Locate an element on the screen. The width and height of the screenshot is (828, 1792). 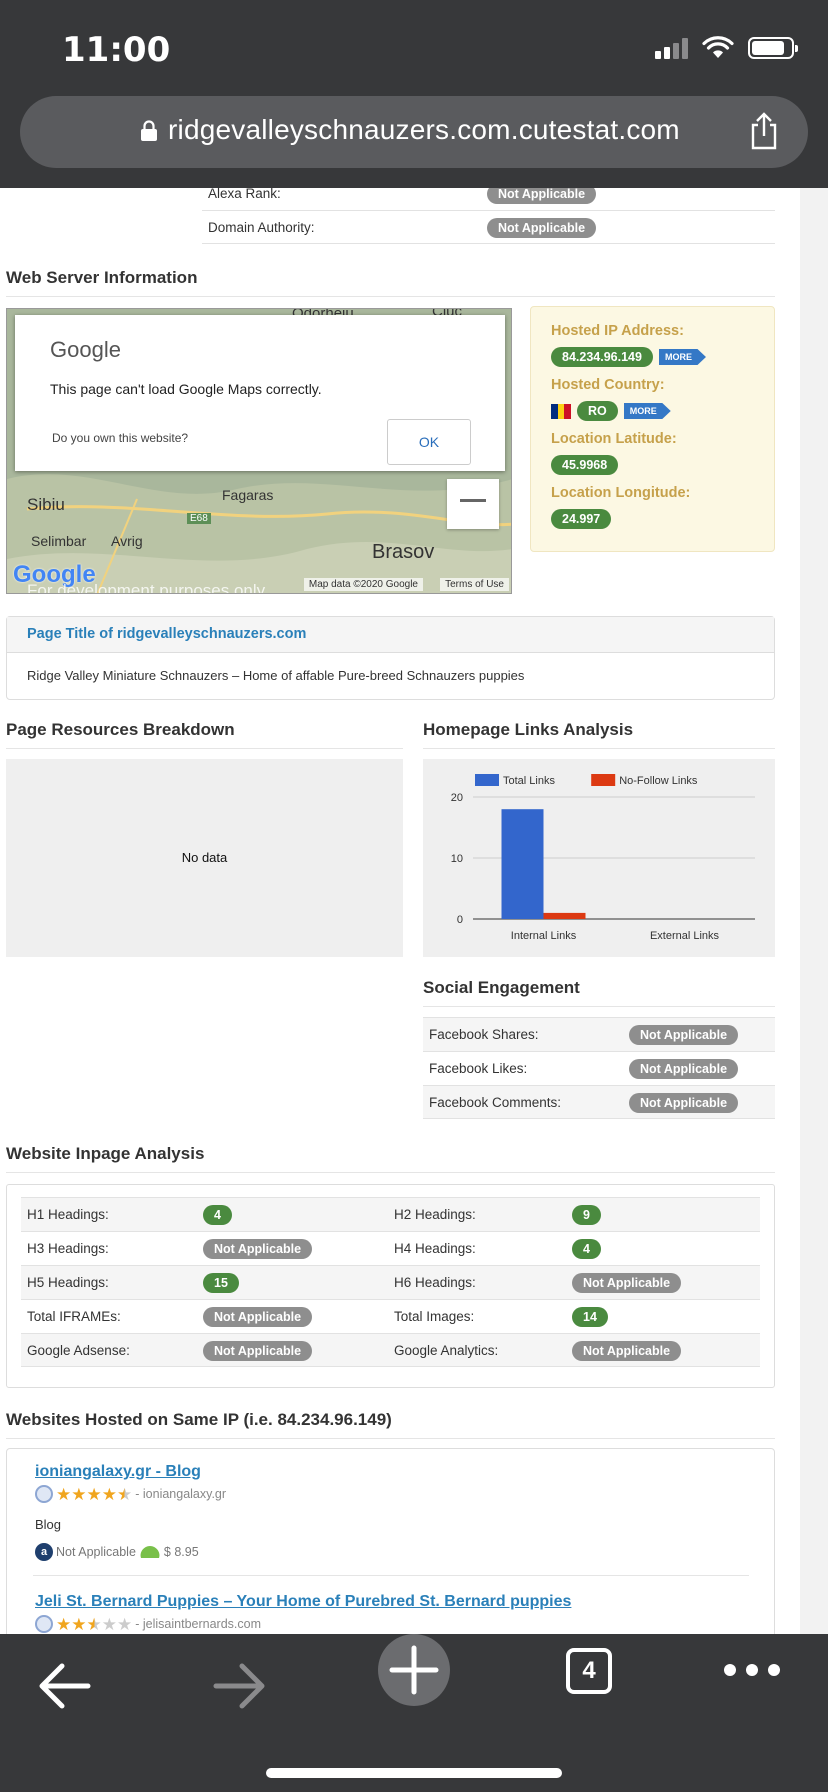
row-label: H5 Headings: is located at coordinates (68, 1282).